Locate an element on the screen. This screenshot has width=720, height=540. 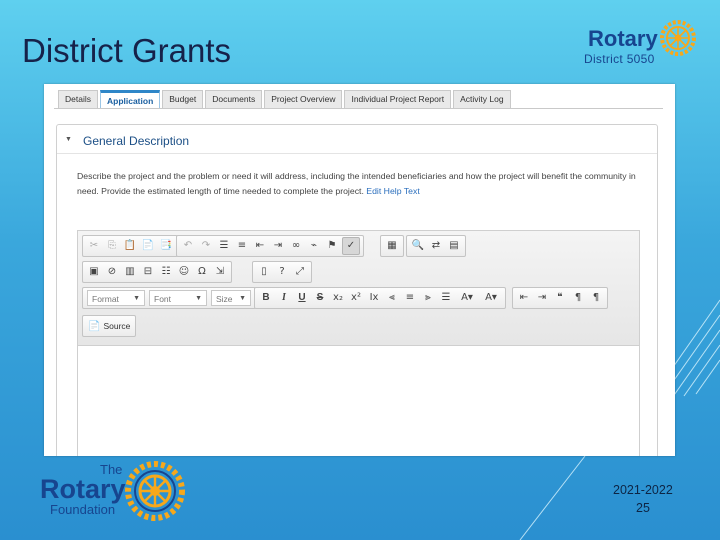
increase-indent-icon: ⇥ is located at coordinates (278, 246).